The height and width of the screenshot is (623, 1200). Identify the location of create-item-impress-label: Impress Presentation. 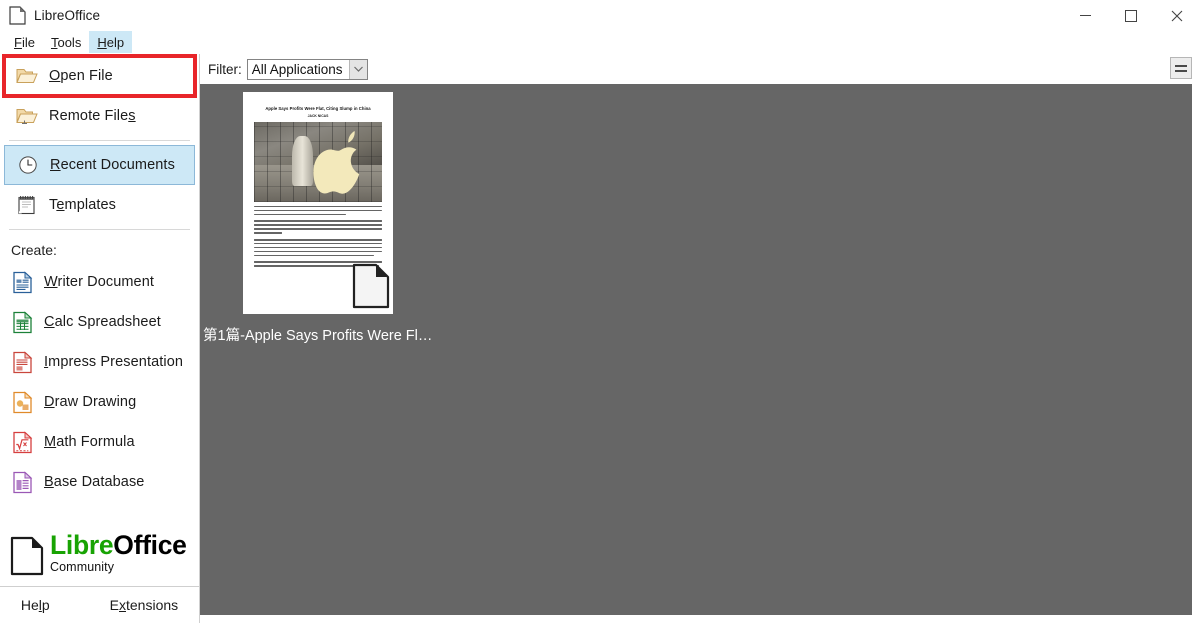
(114, 362).